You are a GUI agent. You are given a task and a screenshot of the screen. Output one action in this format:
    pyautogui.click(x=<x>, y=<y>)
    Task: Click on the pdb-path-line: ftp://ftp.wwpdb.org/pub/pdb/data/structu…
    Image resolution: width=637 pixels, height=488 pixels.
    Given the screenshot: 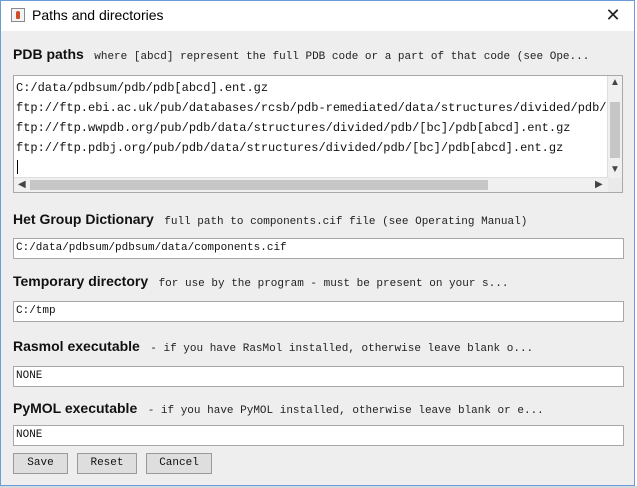 What is the action you would take?
    pyautogui.click(x=293, y=128)
    